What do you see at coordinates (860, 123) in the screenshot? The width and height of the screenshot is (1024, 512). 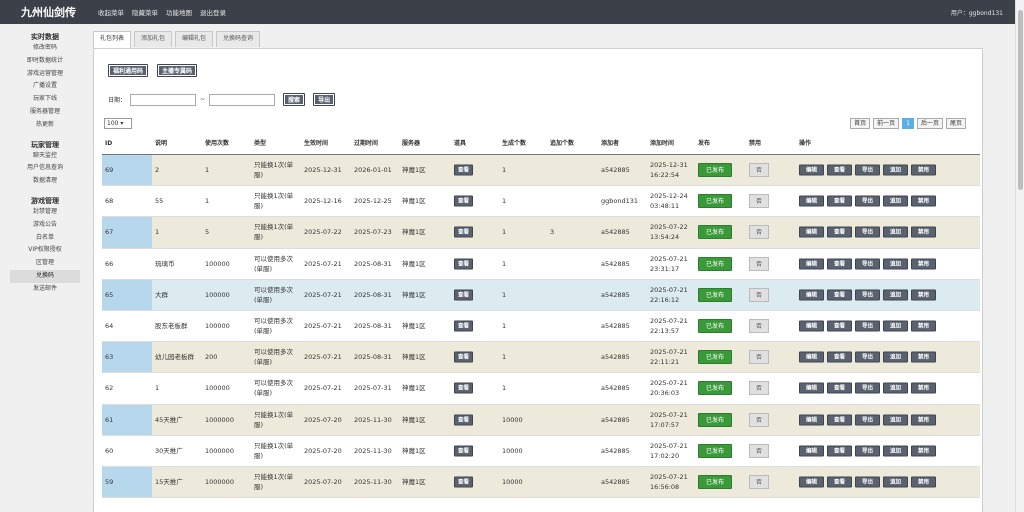 I see `first-page-button: 首页` at bounding box center [860, 123].